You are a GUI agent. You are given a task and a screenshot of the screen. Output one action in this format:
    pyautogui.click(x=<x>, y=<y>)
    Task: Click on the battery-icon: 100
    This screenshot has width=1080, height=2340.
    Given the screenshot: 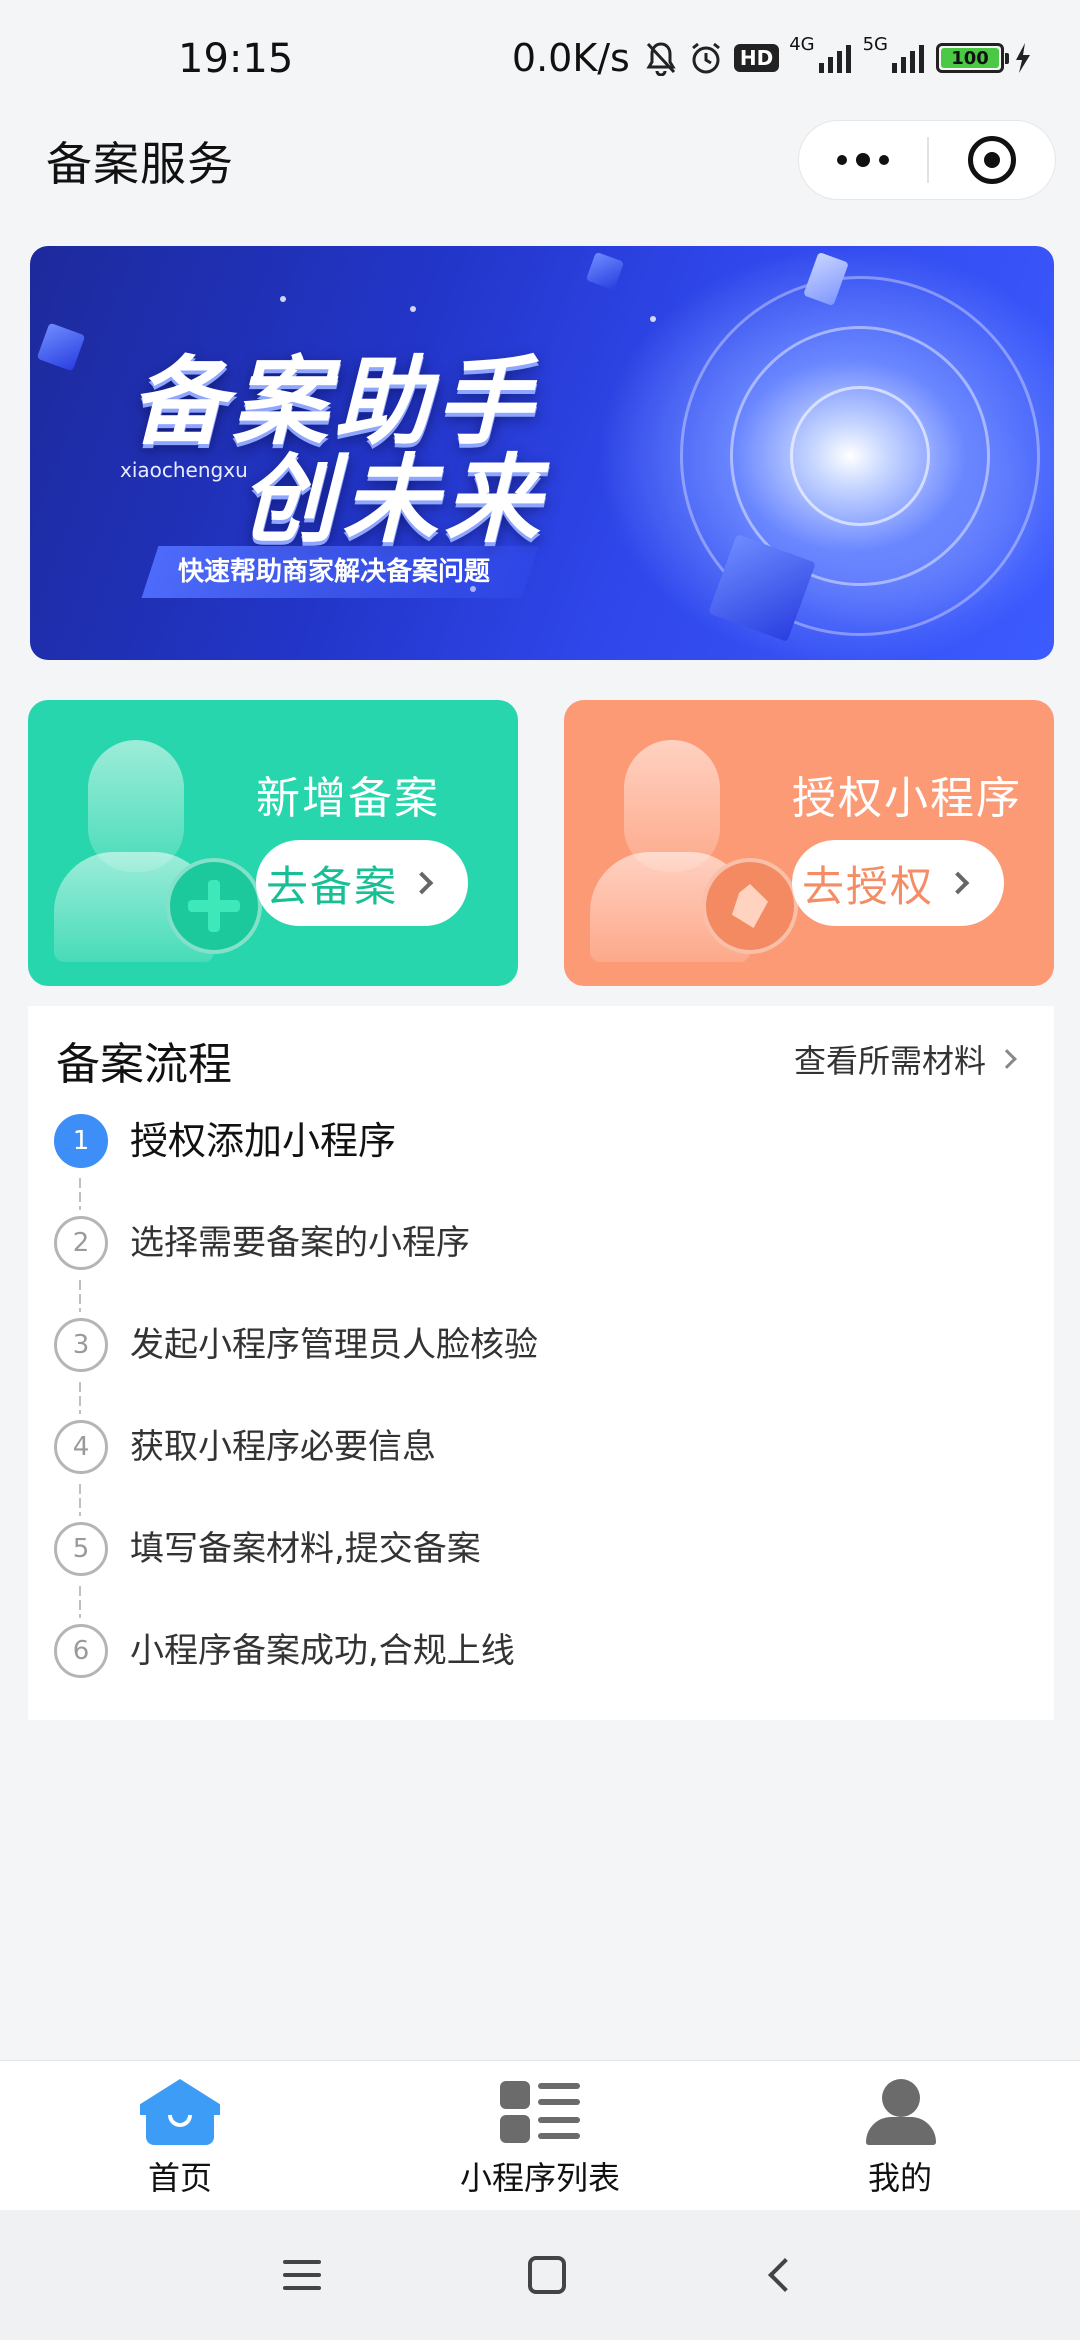 What is the action you would take?
    pyautogui.click(x=972, y=58)
    